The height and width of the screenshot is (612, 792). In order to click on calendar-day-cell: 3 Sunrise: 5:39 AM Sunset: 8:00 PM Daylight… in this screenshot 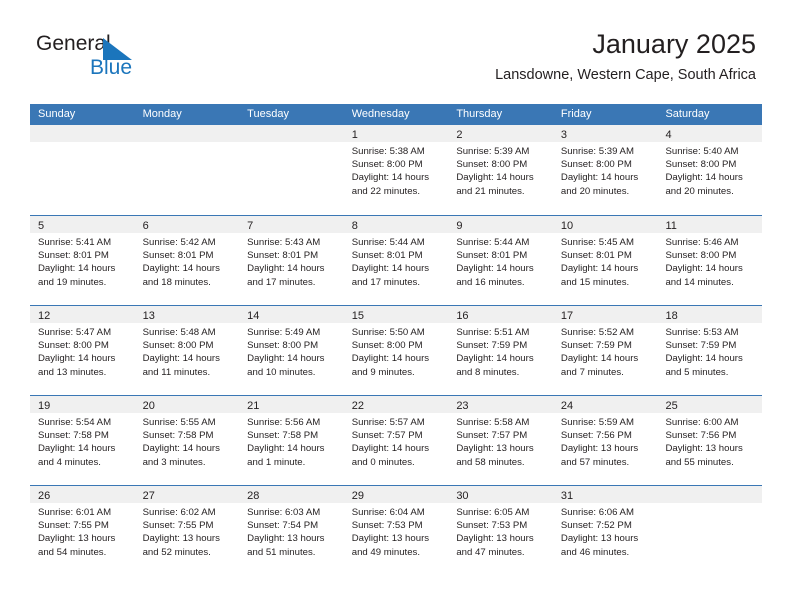, I will do `click(605, 170)`.